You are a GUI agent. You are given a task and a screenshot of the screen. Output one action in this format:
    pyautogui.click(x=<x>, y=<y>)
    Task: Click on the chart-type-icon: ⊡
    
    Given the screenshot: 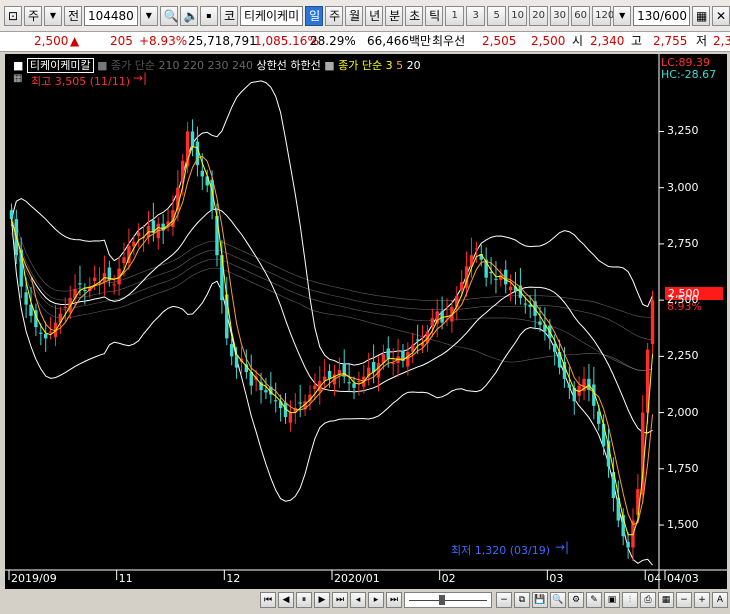 What is the action you would take?
    pyautogui.click(x=13, y=15)
    